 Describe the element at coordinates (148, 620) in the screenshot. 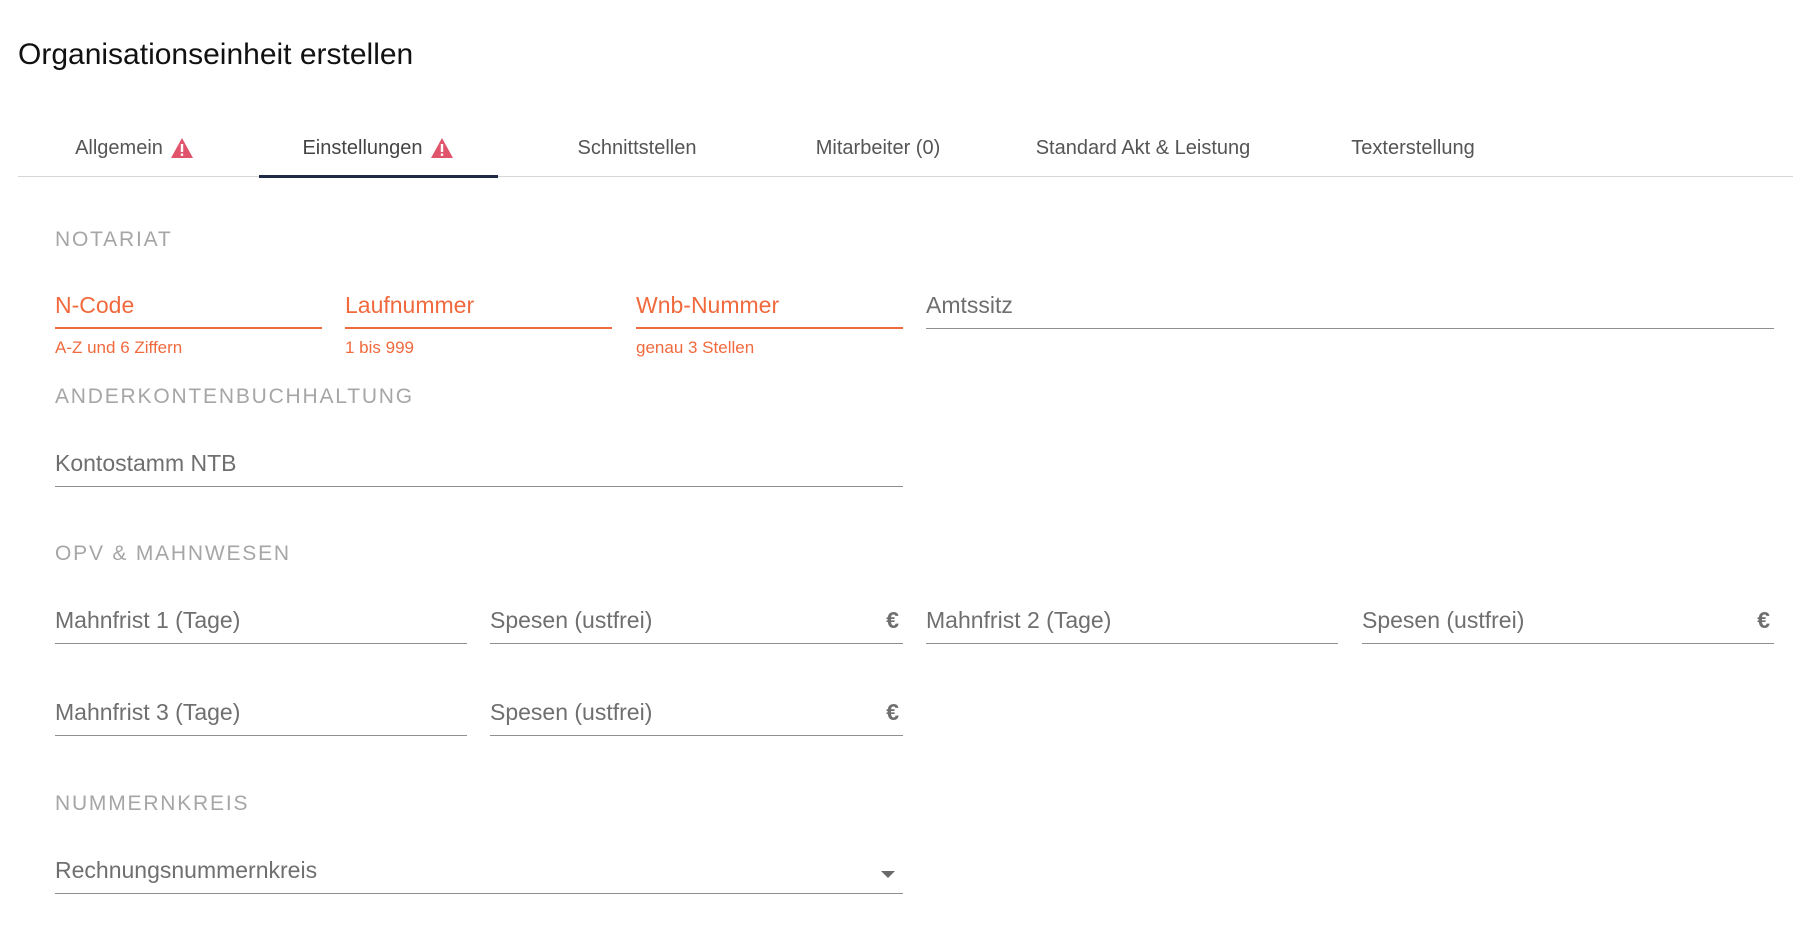

I see `mahnfrist-1-label: Mahnfrist 1 (Tage)` at that location.